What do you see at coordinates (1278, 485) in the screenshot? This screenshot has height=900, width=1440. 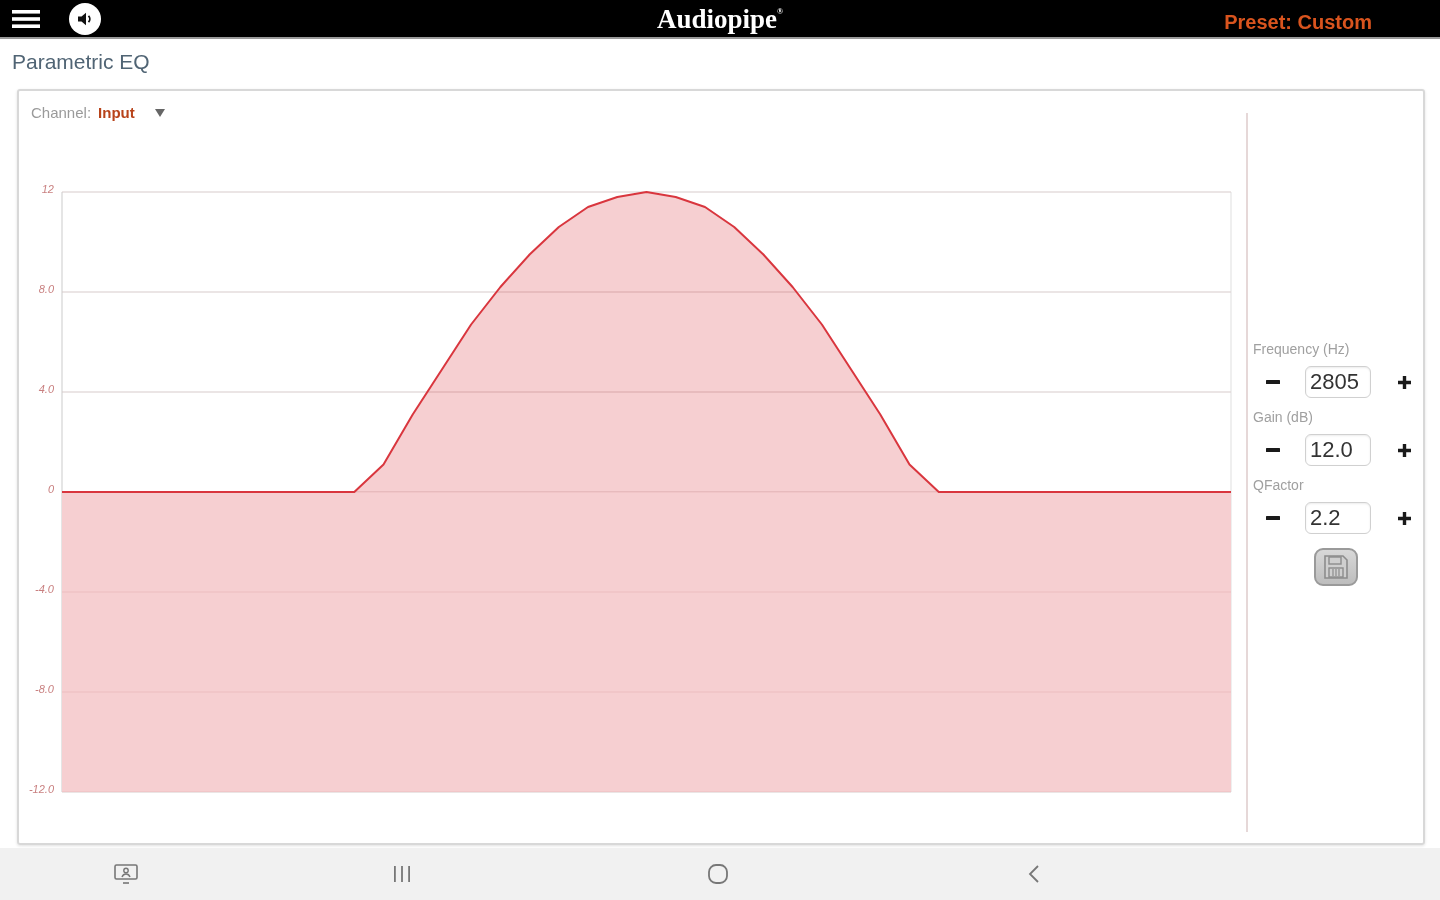 I see `field-label: QFactor` at bounding box center [1278, 485].